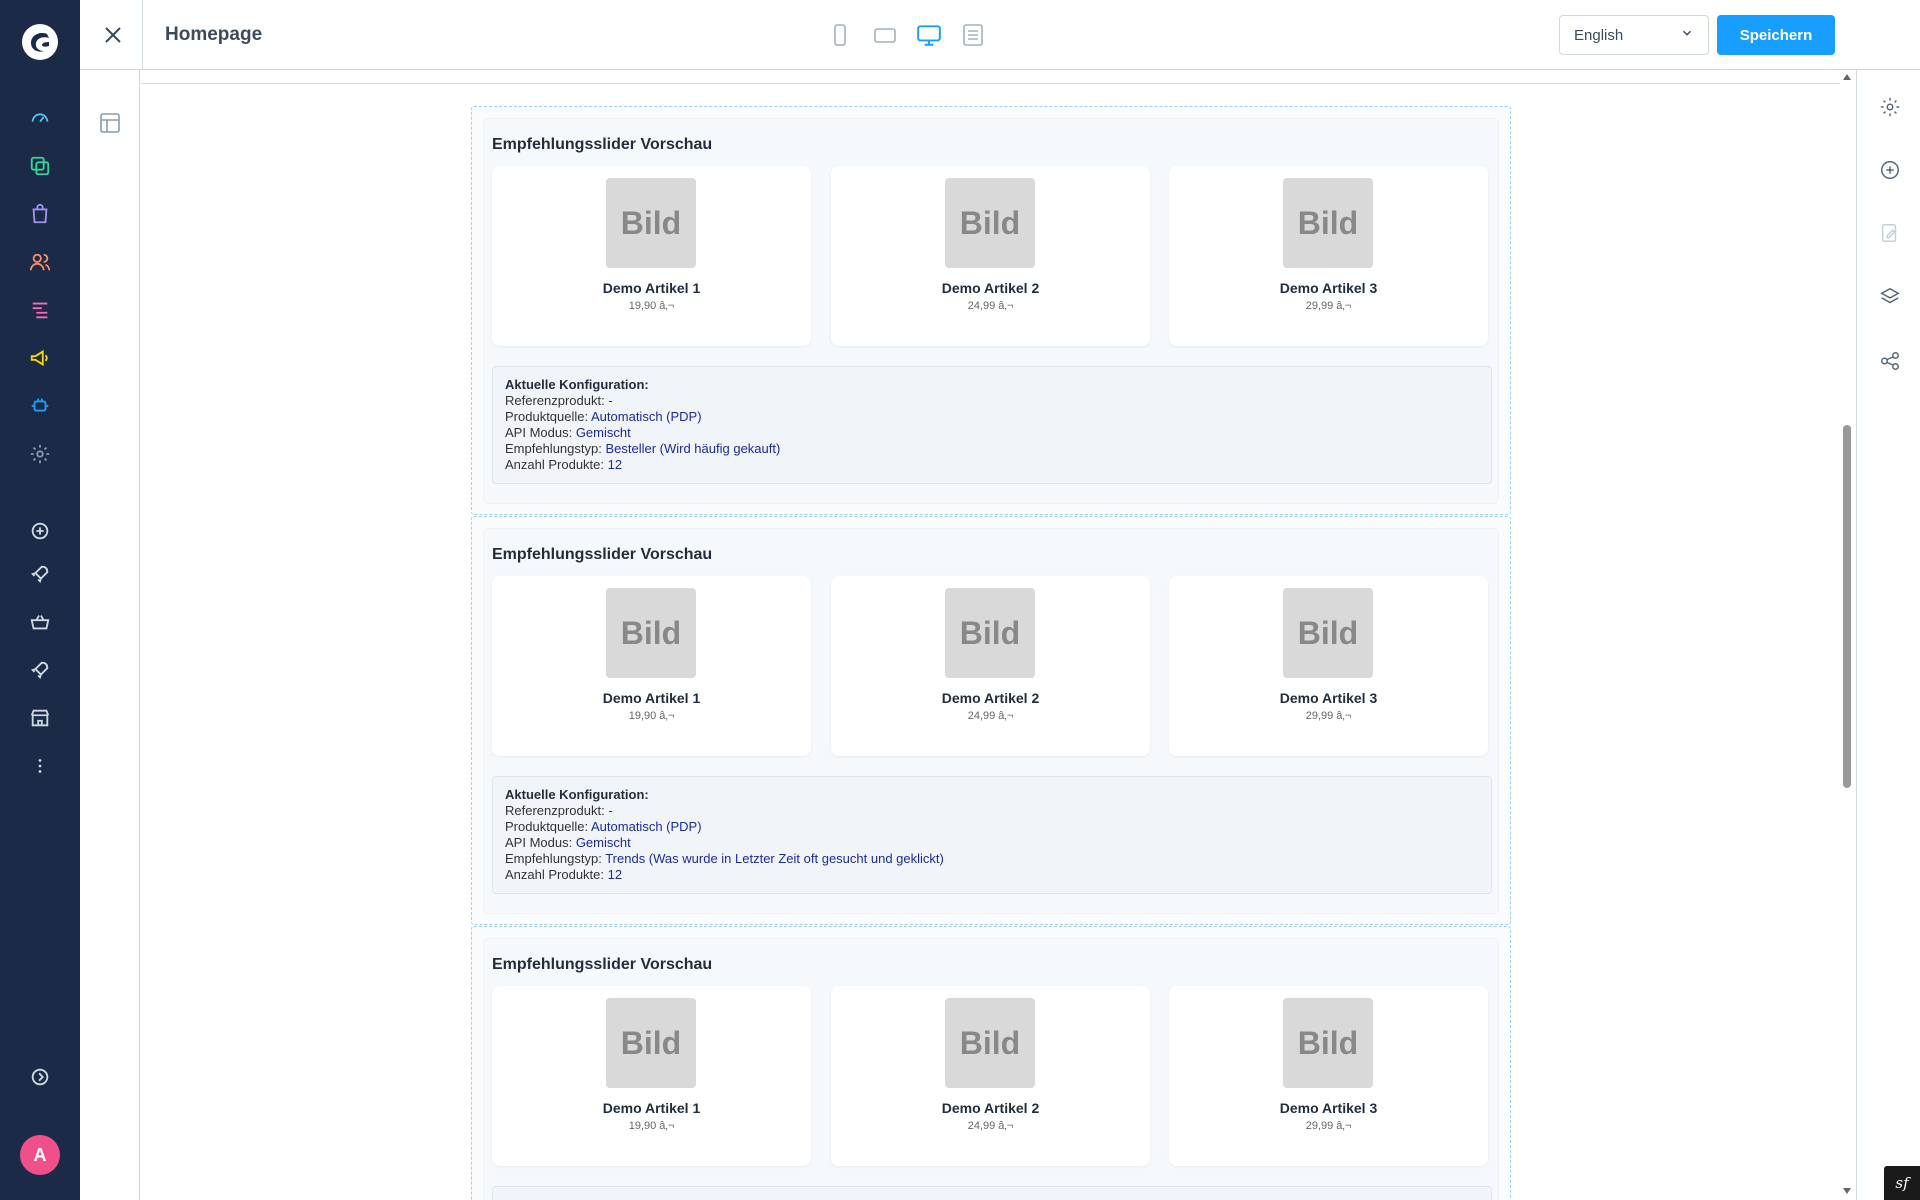  What do you see at coordinates (929, 35) in the screenshot?
I see `device-desktop-icon` at bounding box center [929, 35].